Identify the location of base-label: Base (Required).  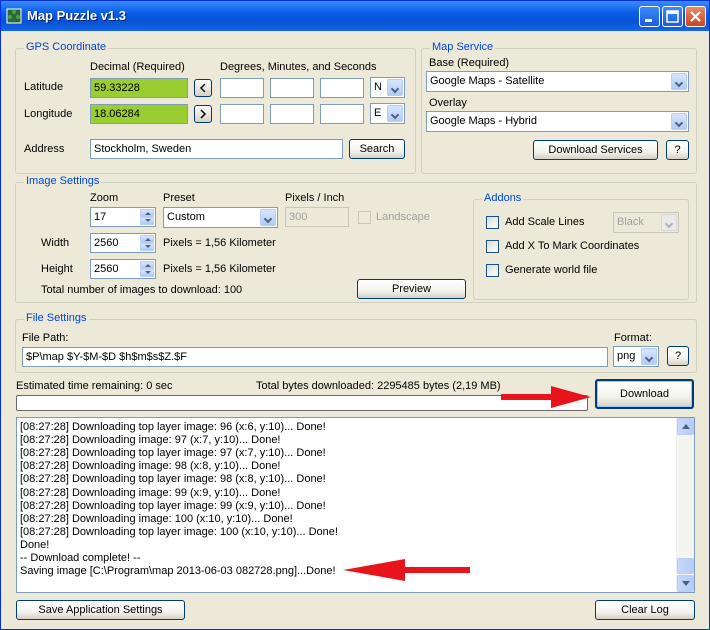
(469, 63).